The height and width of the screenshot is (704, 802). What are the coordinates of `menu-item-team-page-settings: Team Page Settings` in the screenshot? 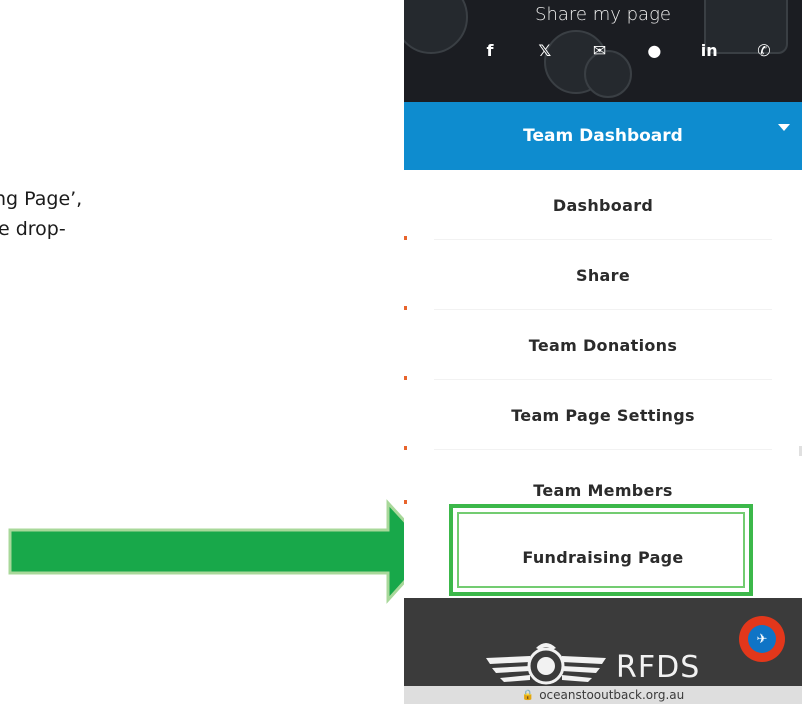 It's located at (603, 418).